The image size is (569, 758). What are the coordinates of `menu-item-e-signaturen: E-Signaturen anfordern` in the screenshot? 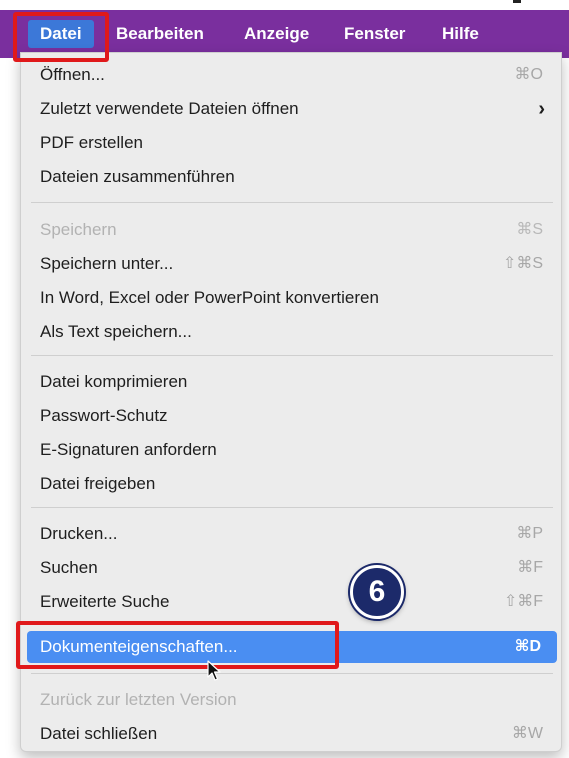 It's located at (291, 450).